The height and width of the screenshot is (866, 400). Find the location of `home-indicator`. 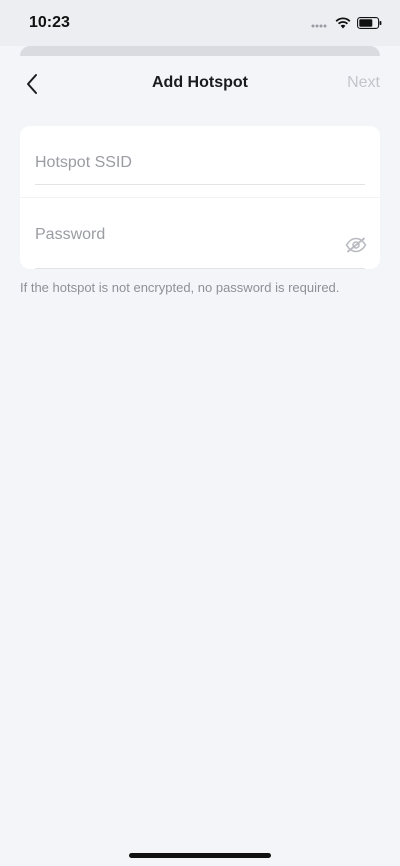

home-indicator is located at coordinates (200, 855).